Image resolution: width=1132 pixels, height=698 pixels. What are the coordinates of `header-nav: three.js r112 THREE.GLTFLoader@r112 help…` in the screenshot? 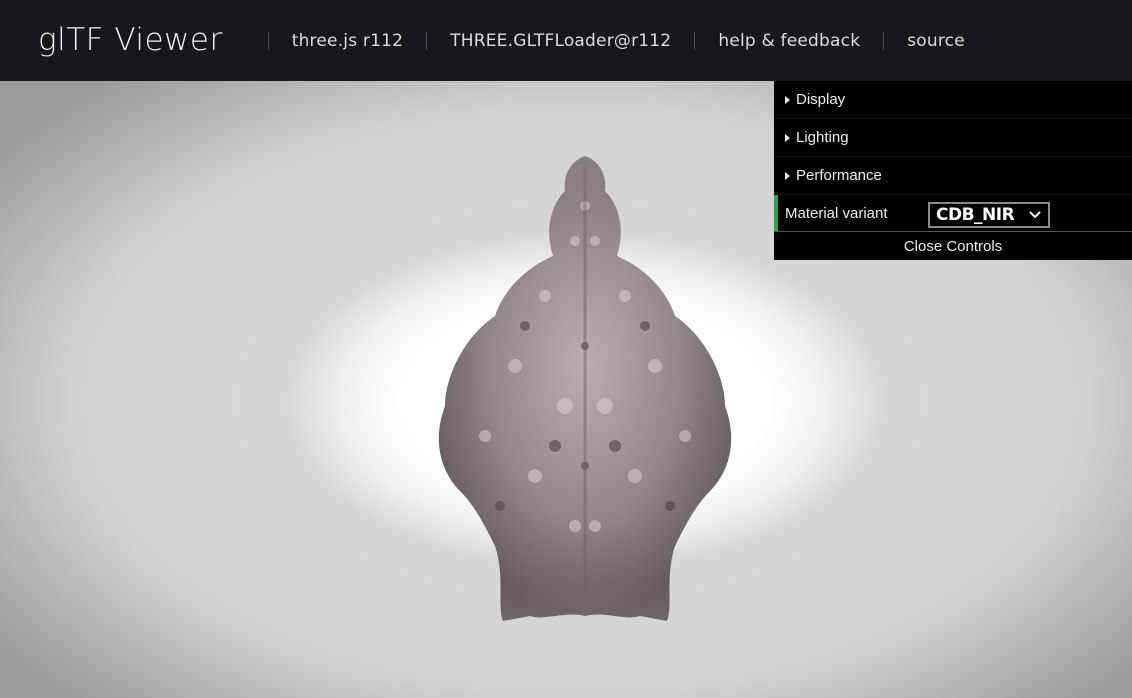 It's located at (605, 41).